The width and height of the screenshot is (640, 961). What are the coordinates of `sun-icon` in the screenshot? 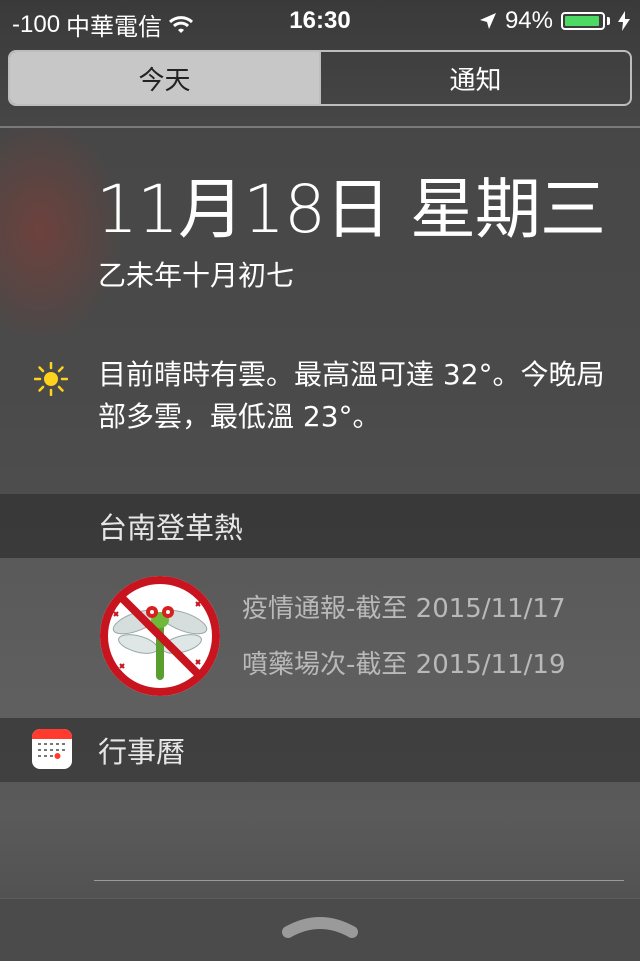 It's located at (51, 379).